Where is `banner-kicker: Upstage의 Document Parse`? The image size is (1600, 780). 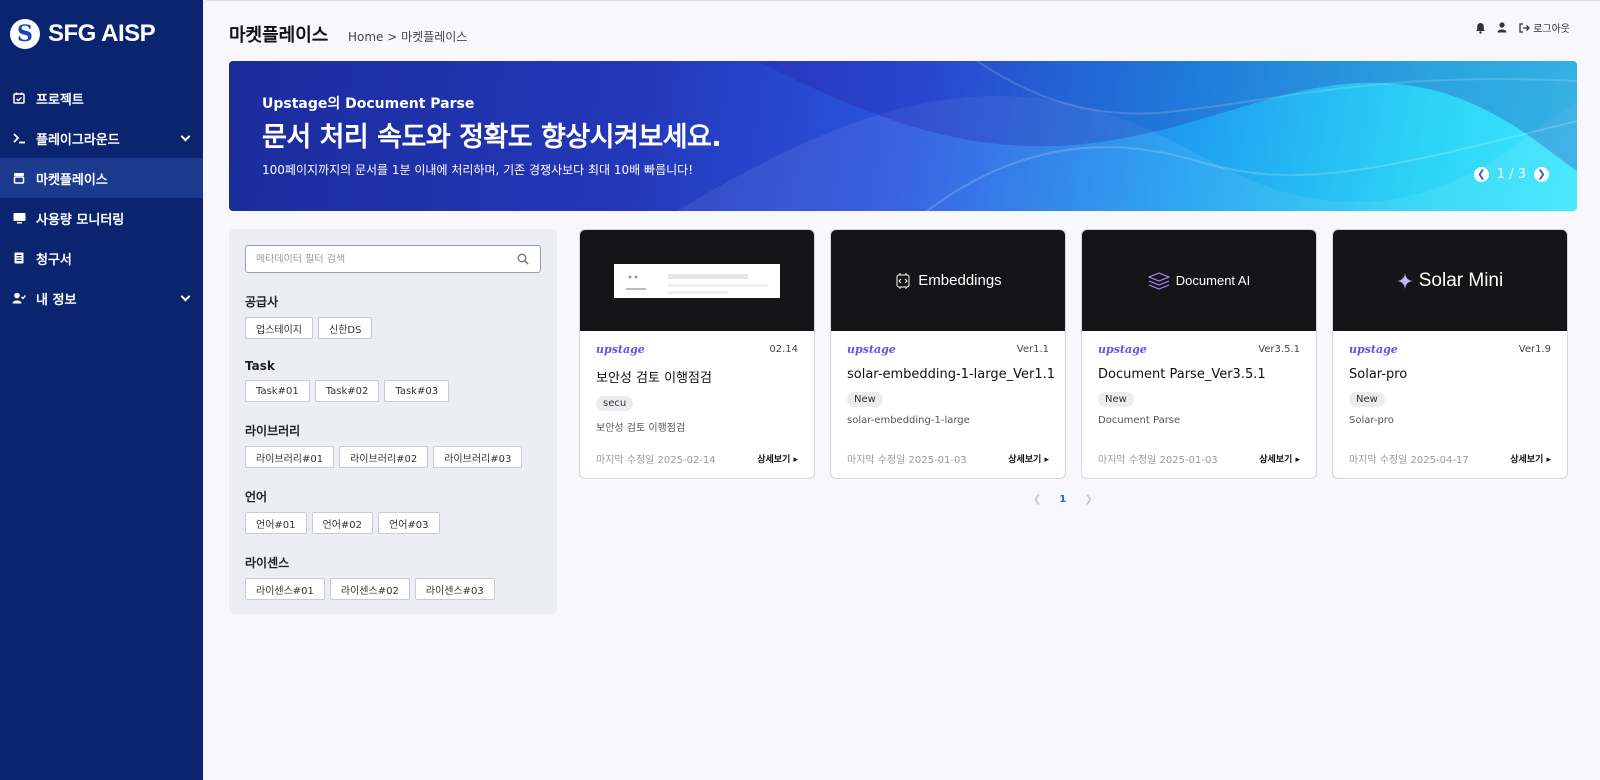
banner-kicker: Upstage의 Document Parse is located at coordinates (368, 104).